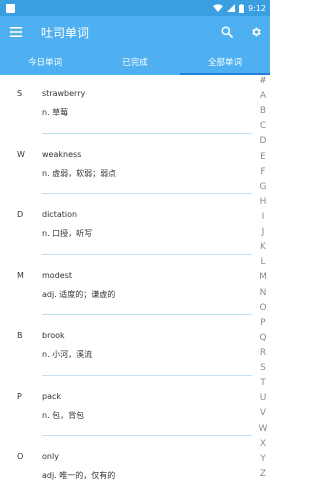  Describe the element at coordinates (20, 456) in the screenshot. I see `group-letter: O` at that location.